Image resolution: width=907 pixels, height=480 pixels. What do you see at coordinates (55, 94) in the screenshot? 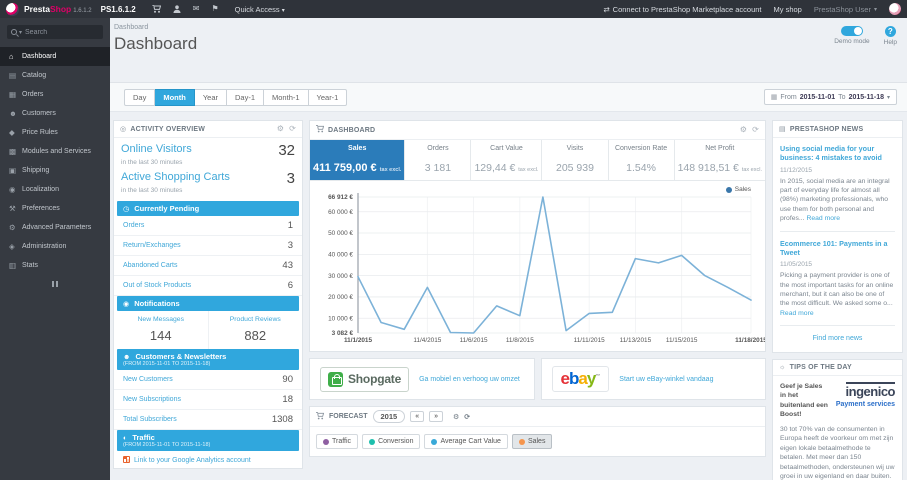
I see `sidebar-item-orders: ▦ Orders` at bounding box center [55, 94].